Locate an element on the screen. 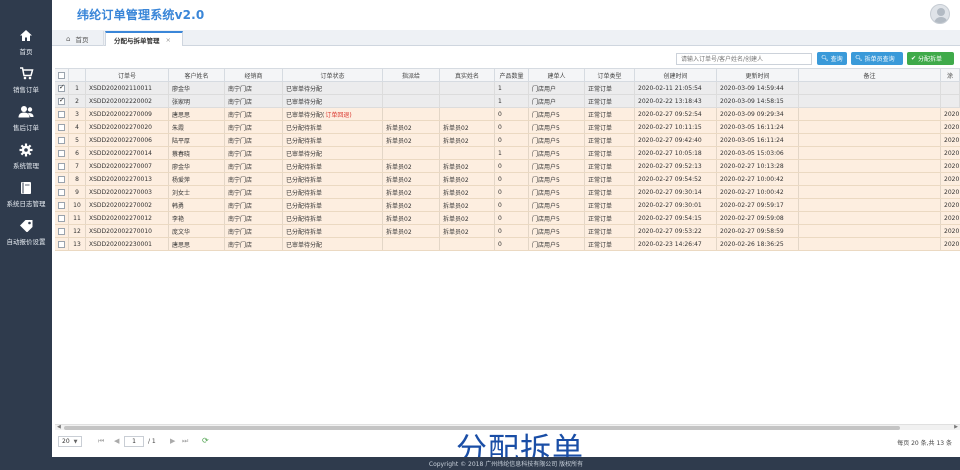 This screenshot has height=470, width=960. header-remark: 备注 is located at coordinates (870, 75).